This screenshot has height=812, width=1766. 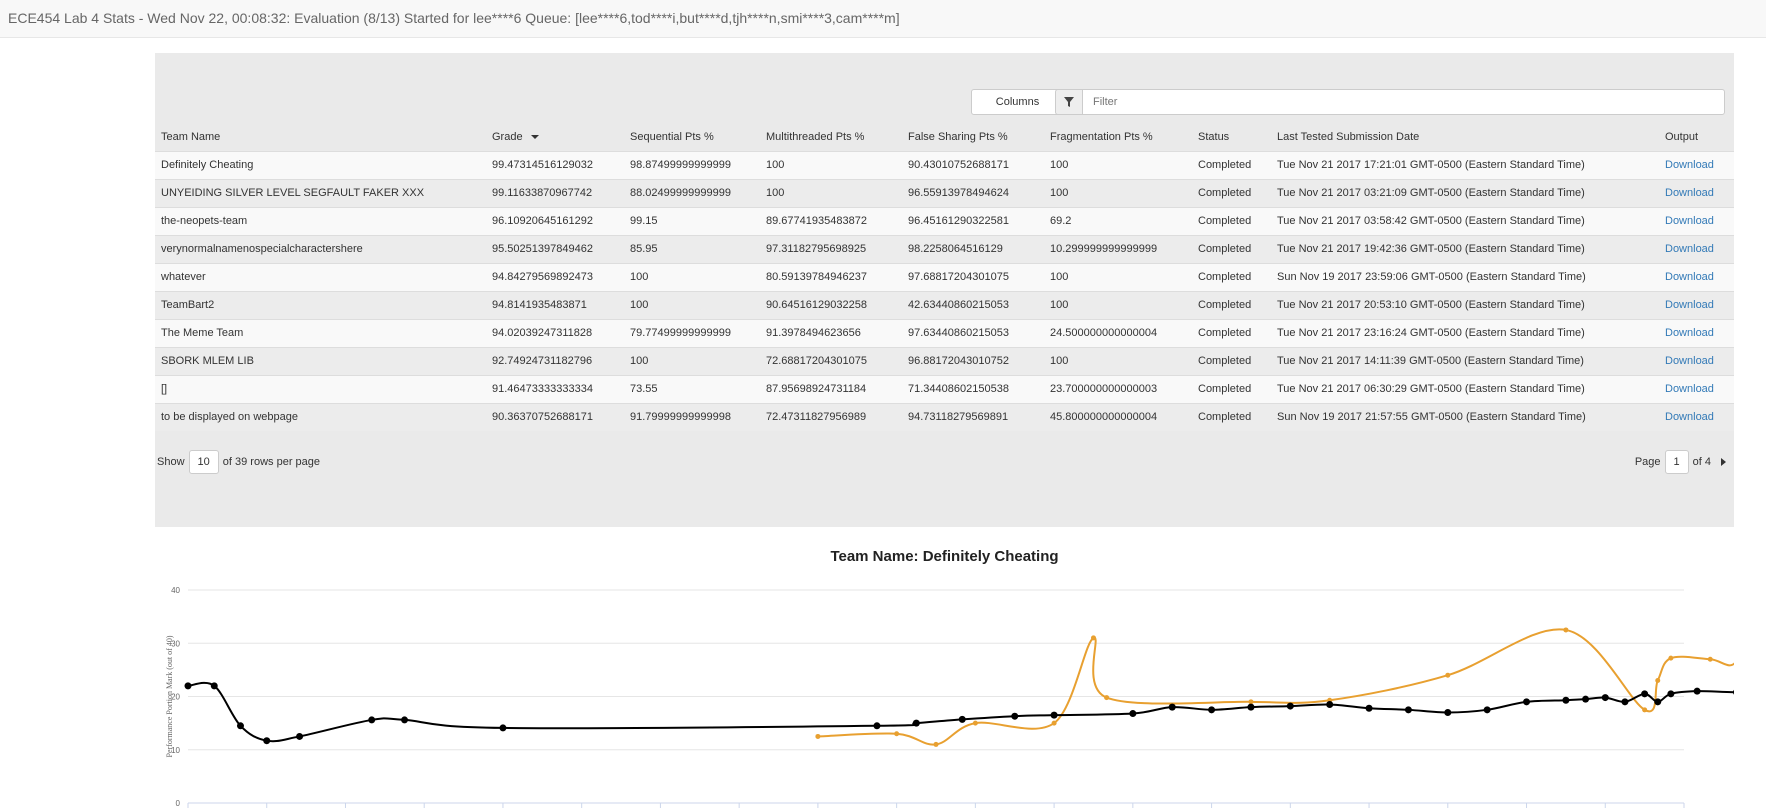 I want to click on table-cell: 89.67741935483872, so click(x=831, y=220).